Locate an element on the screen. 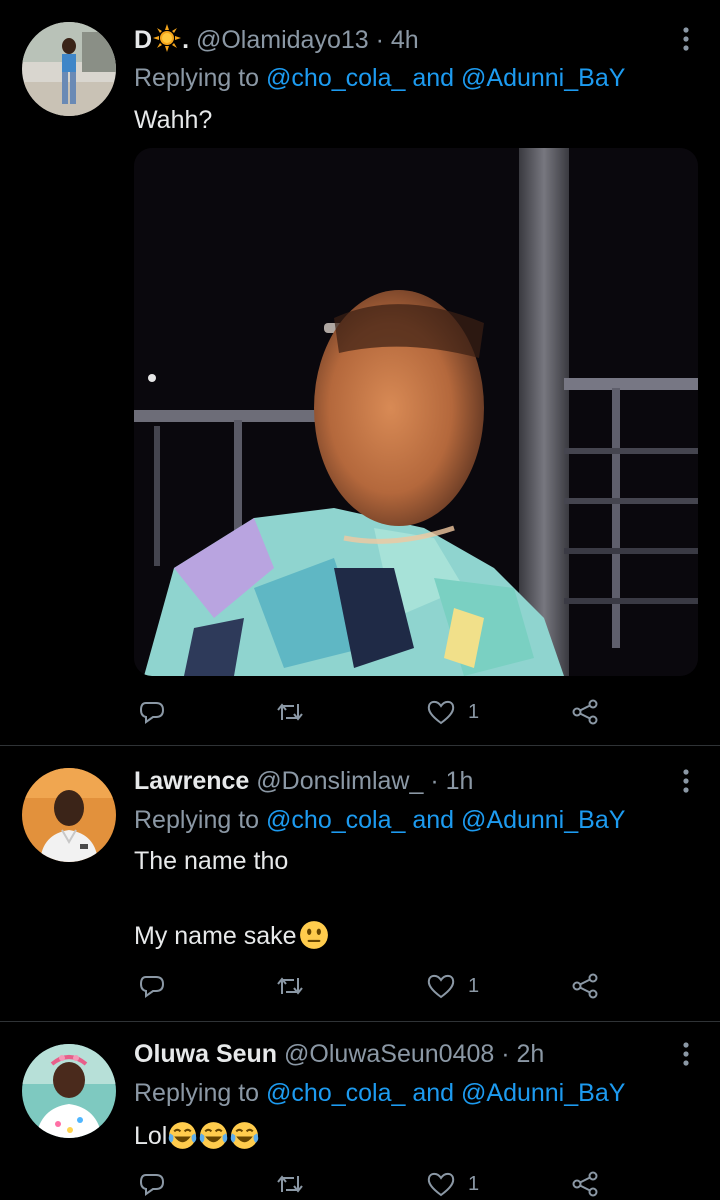 The width and height of the screenshot is (720, 1200). display-name-suffix: . is located at coordinates (186, 40).